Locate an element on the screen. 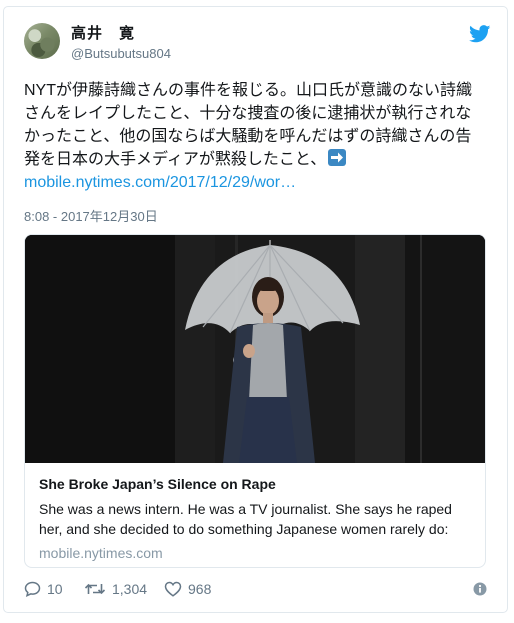  twitter-bird-icon is located at coordinates (480, 34).